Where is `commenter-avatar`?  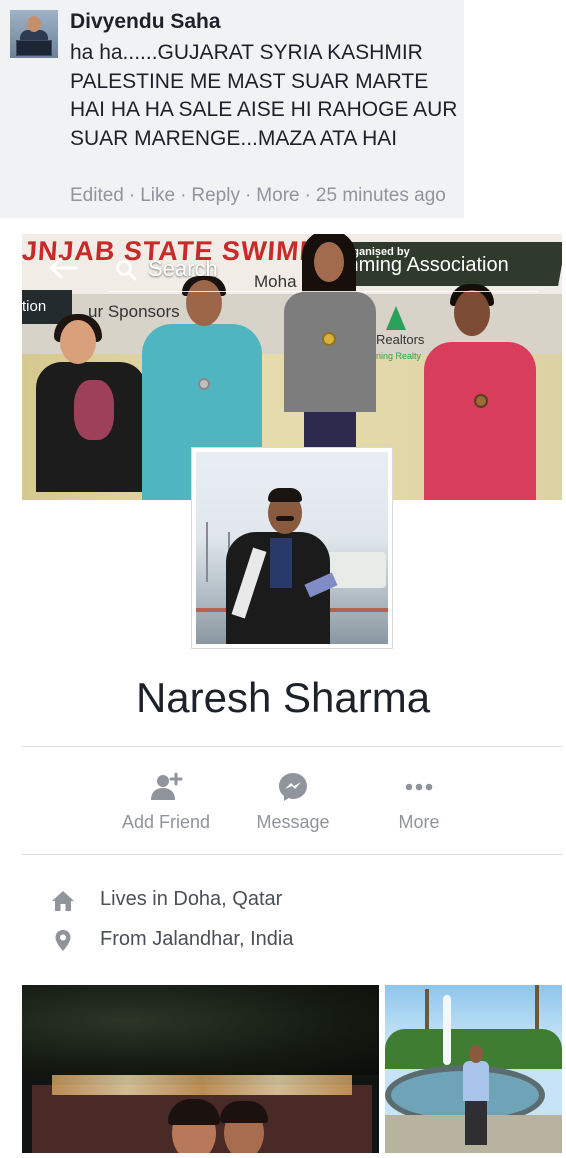 commenter-avatar is located at coordinates (34, 34).